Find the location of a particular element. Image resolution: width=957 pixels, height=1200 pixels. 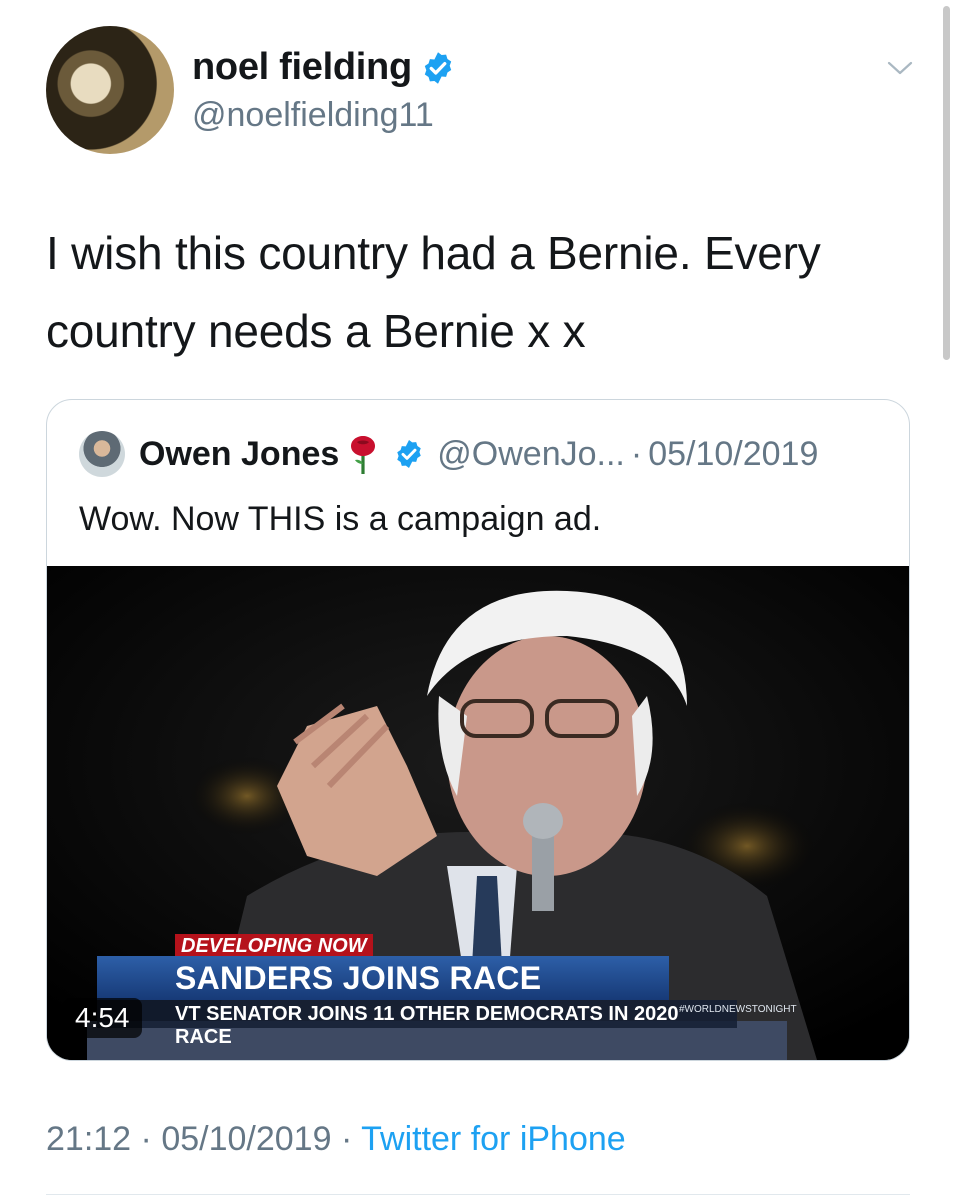

lower-third-headline-bar: SANDERS JOINS RACE is located at coordinates (383, 978).